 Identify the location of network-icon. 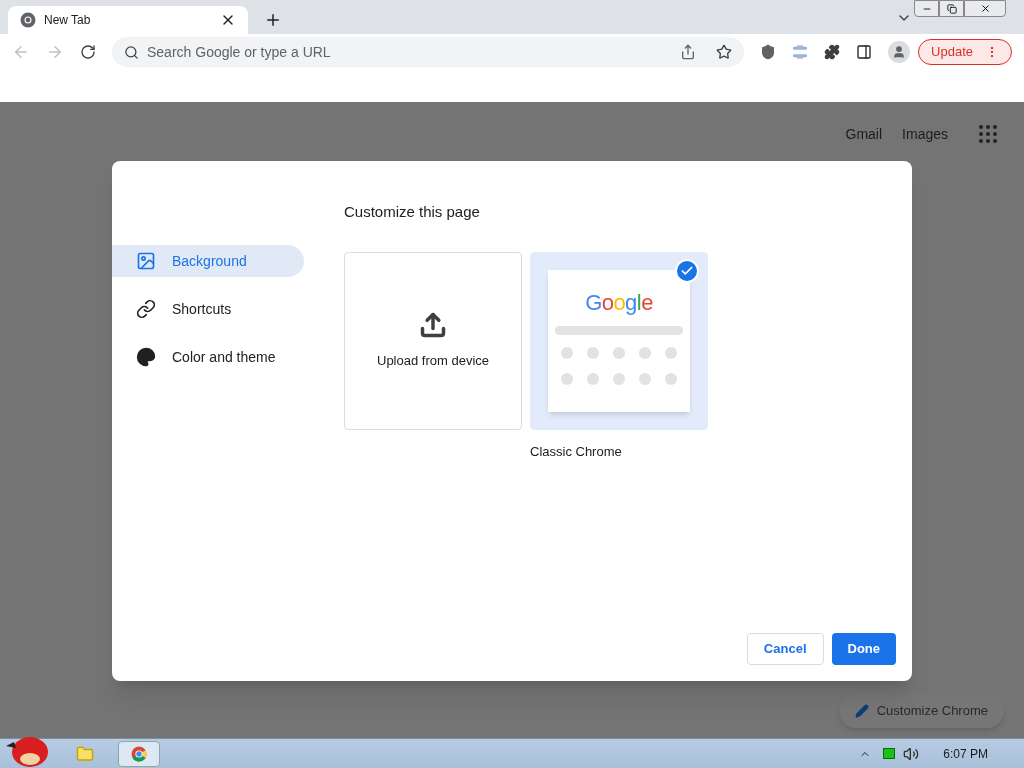
(889, 753).